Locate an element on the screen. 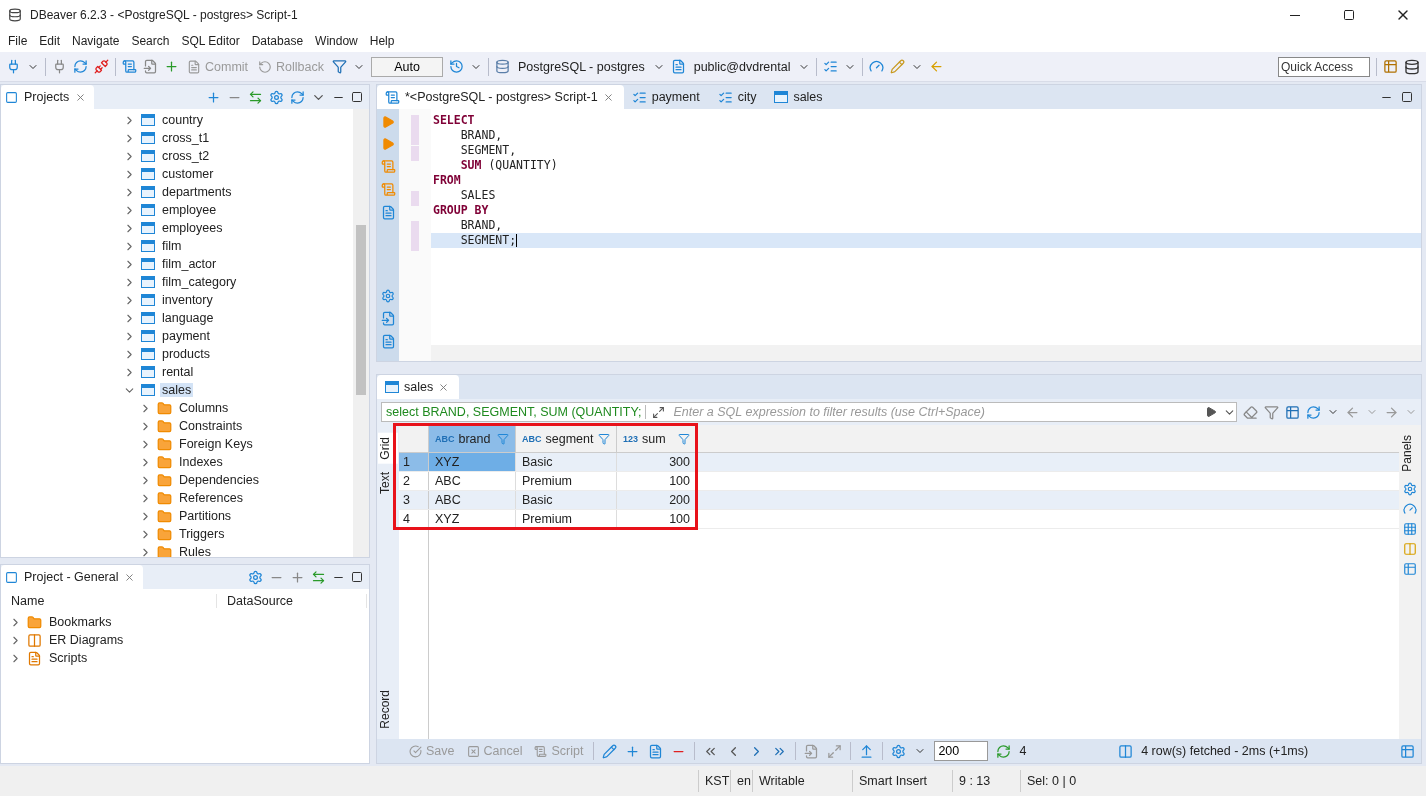 The width and height of the screenshot is (1426, 796). run-icon is located at coordinates (388, 122).